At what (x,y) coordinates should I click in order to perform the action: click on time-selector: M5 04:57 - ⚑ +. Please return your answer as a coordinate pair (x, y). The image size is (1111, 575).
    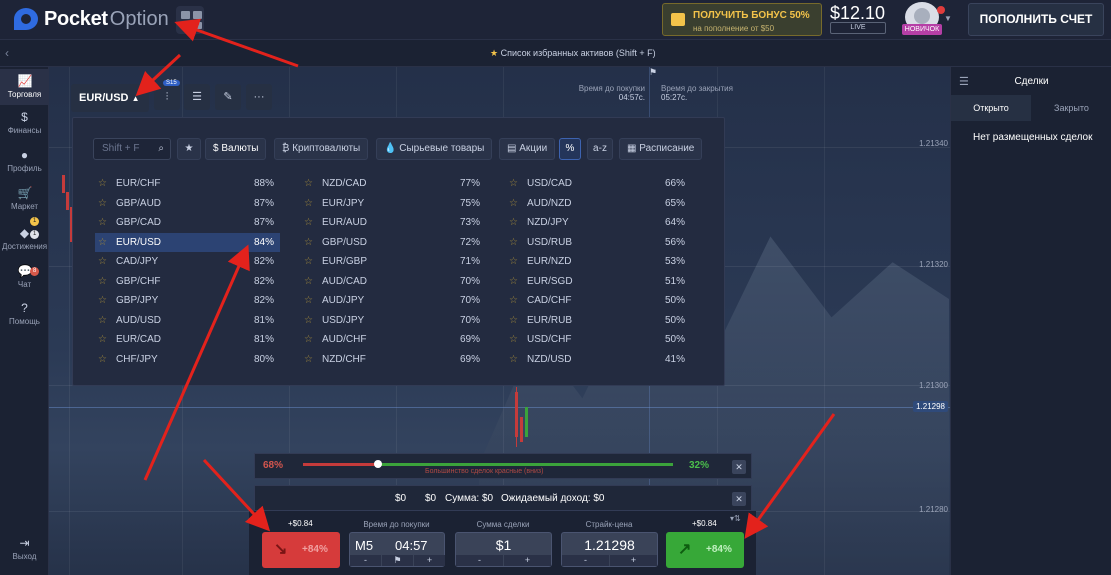
    Looking at the image, I should click on (397, 549).